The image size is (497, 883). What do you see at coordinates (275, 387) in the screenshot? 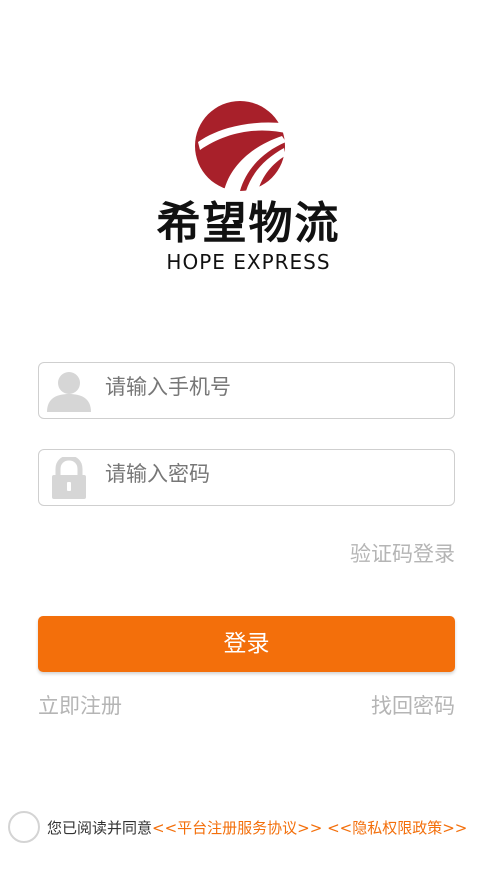
I see `phone-input` at bounding box center [275, 387].